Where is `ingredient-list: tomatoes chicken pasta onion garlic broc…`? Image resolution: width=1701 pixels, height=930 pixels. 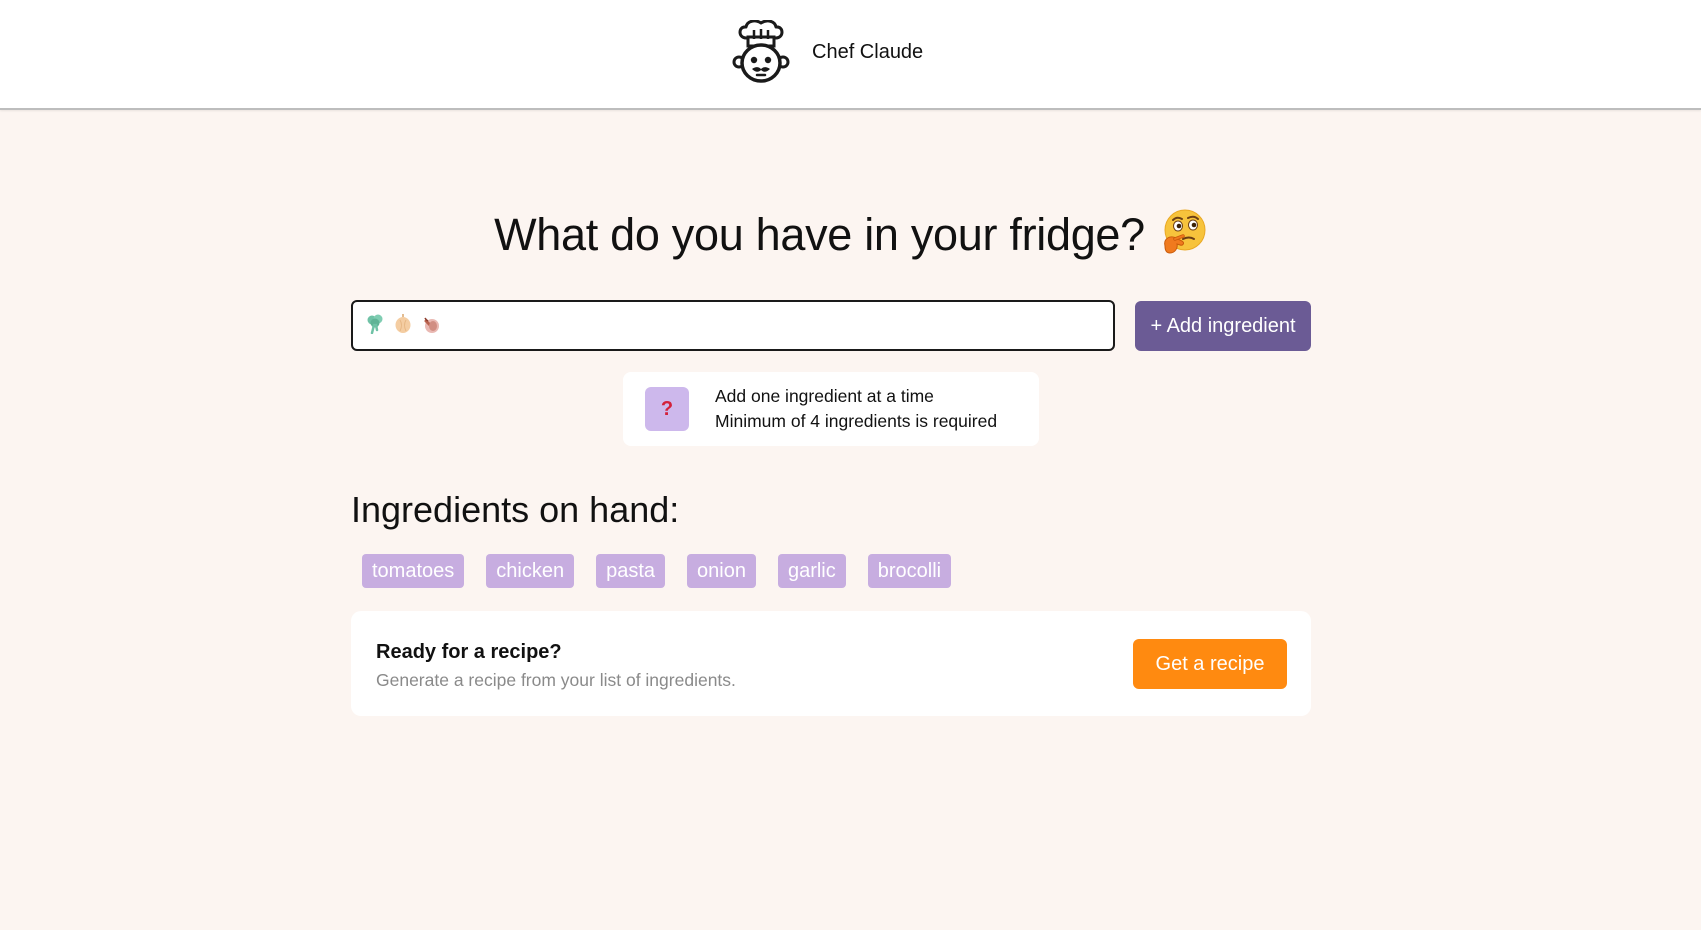 ingredient-list: tomatoes chicken pasta onion garlic broc… is located at coordinates (657, 571).